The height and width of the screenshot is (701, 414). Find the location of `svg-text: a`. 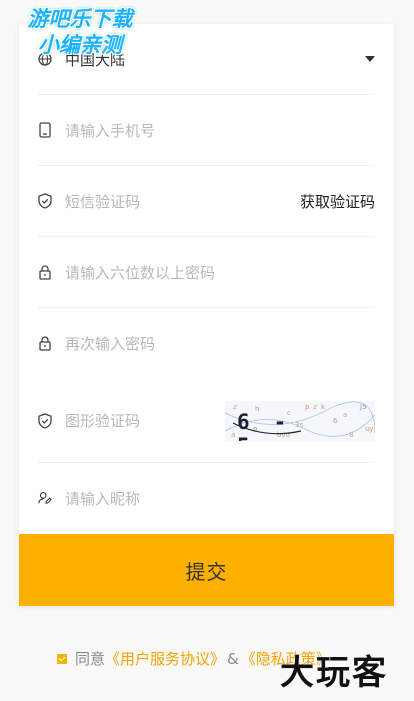

svg-text: a is located at coordinates (233, 435).